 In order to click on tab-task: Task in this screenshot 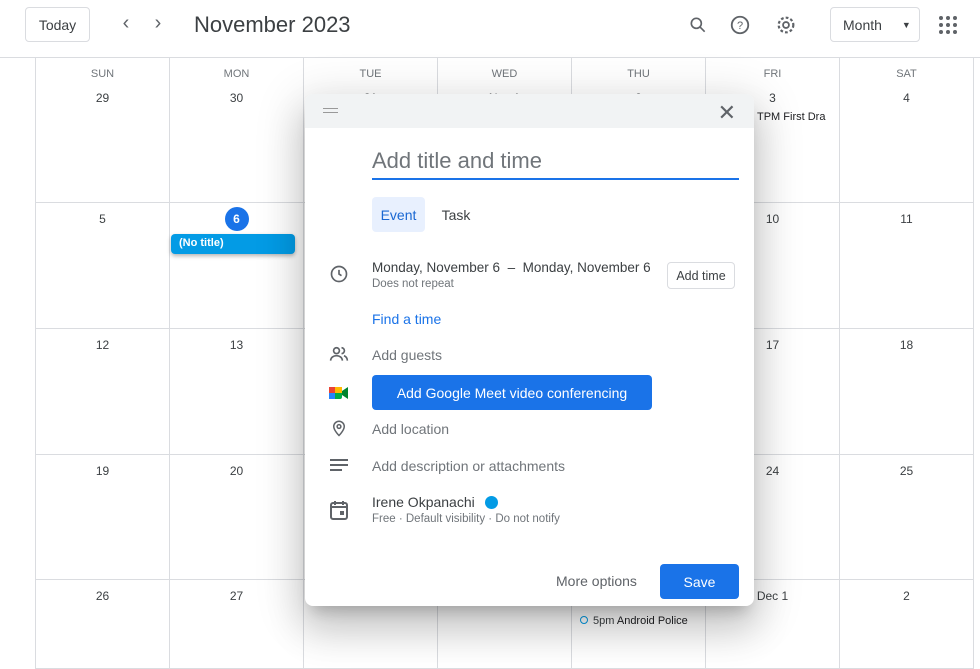, I will do `click(456, 214)`.